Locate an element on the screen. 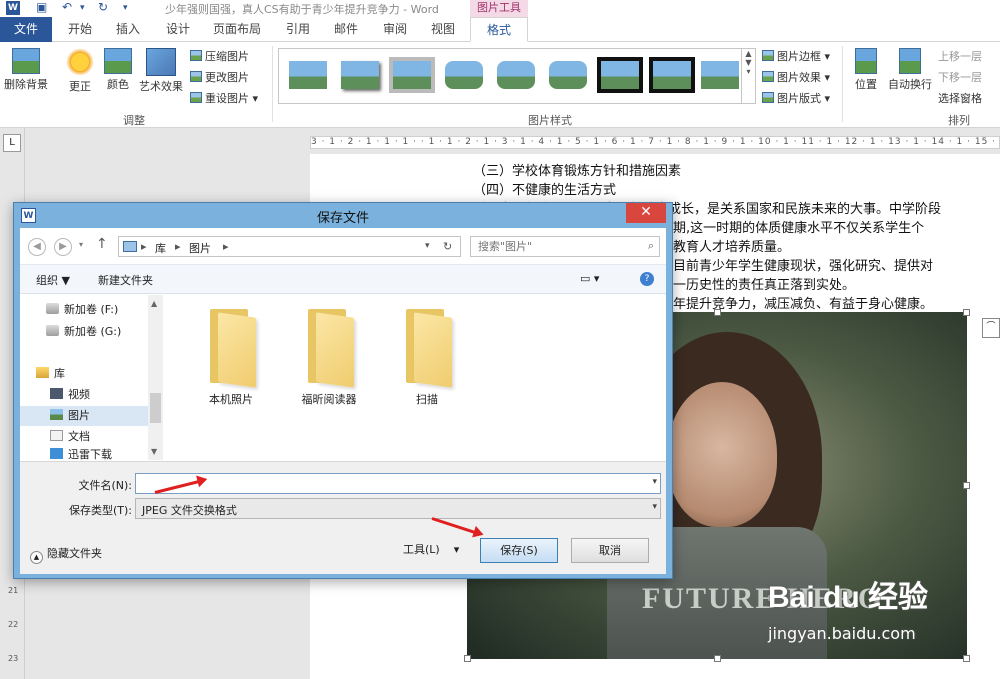 This screenshot has width=1000, height=679. filetype-dropdown-icon: ▾ is located at coordinates (654, 507).